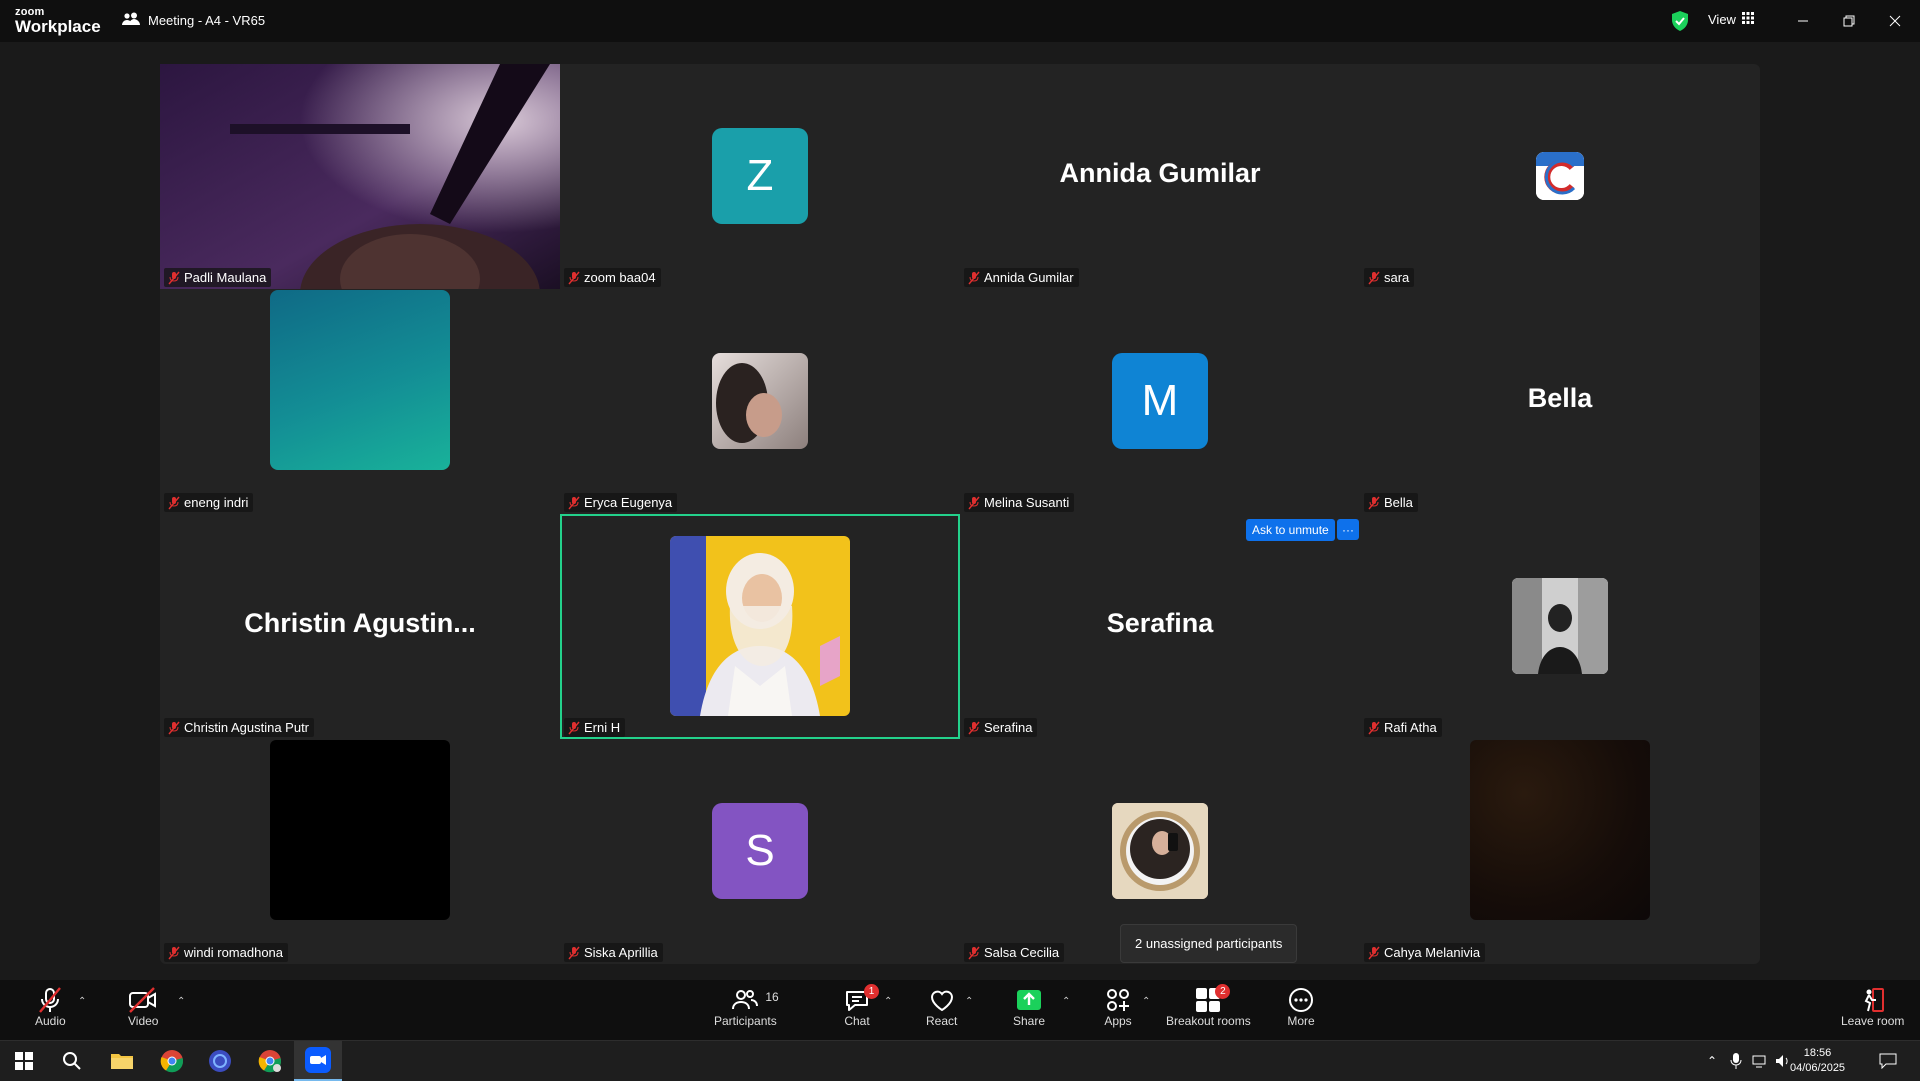 The height and width of the screenshot is (1081, 1920). Describe the element at coordinates (1680, 23) in the screenshot. I see `encryption-shield-icon` at that location.